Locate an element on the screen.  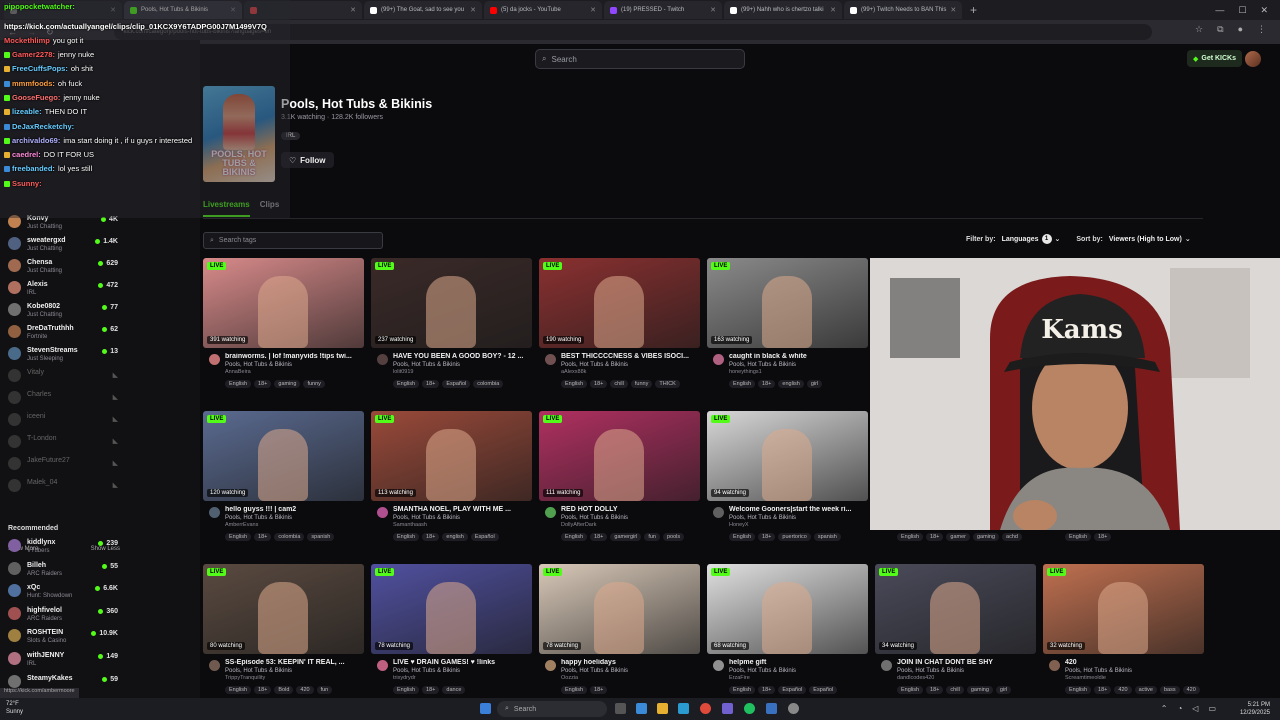
stream-thumbnail: LIVE 68 watching is located at coordinates (787, 609).